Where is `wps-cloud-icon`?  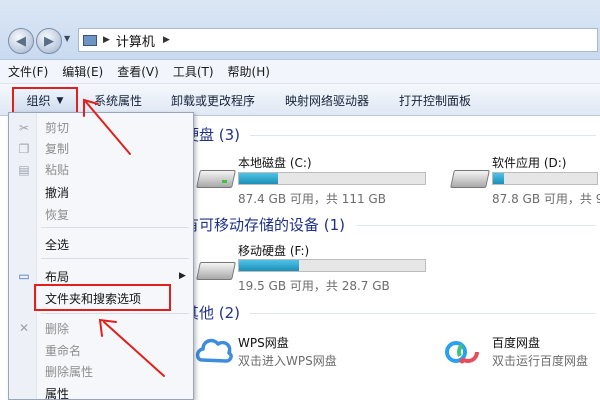 wps-cloud-icon is located at coordinates (214, 350).